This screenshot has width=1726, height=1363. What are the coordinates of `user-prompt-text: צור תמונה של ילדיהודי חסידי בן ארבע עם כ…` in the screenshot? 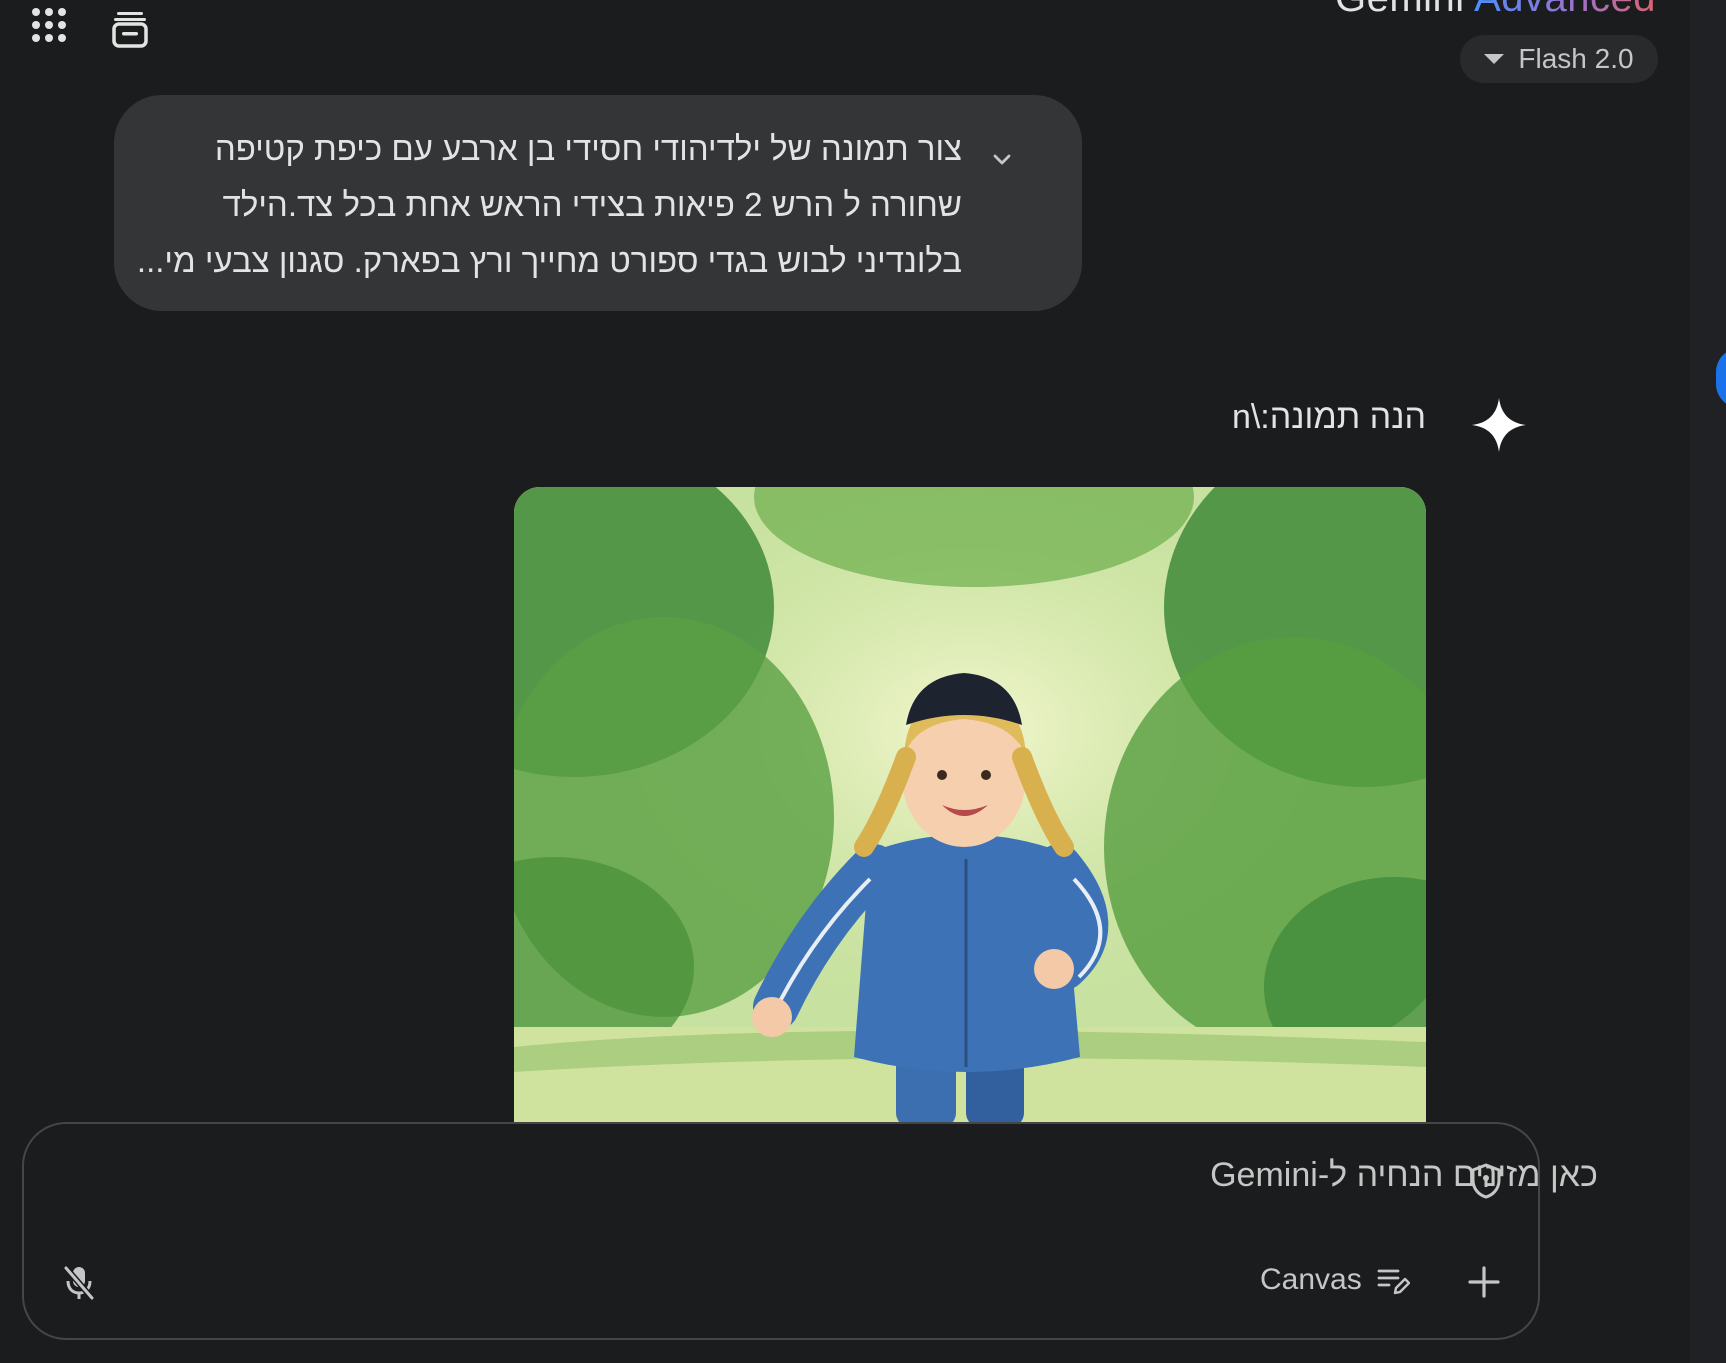 It's located at (549, 205).